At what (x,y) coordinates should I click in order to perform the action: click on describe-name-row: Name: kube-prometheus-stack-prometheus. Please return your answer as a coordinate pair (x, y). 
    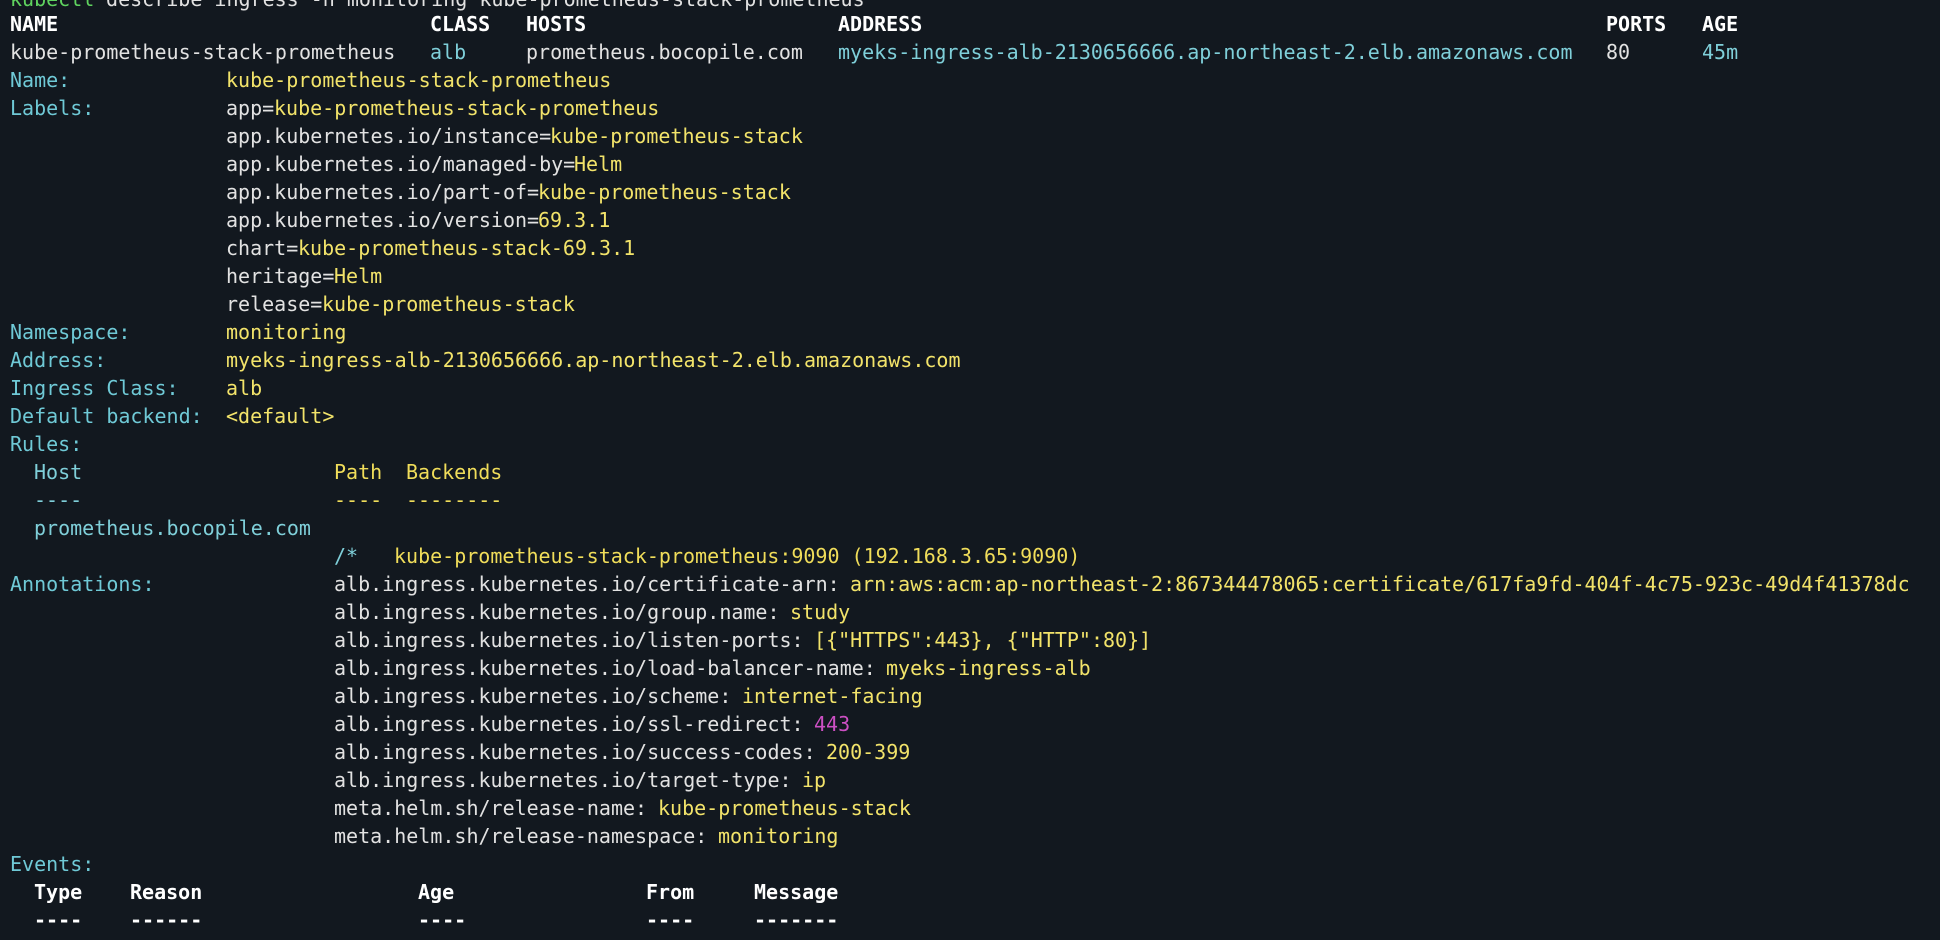
    Looking at the image, I should click on (310, 80).